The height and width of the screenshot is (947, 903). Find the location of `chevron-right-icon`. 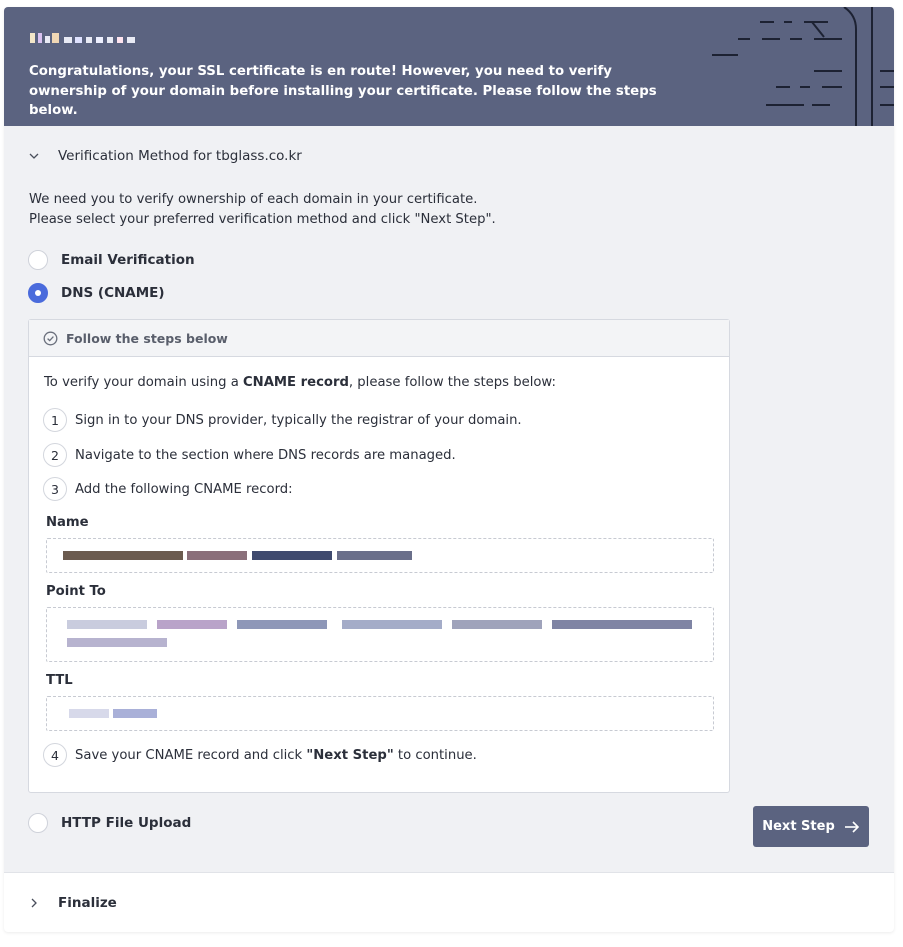

chevron-right-icon is located at coordinates (34, 903).